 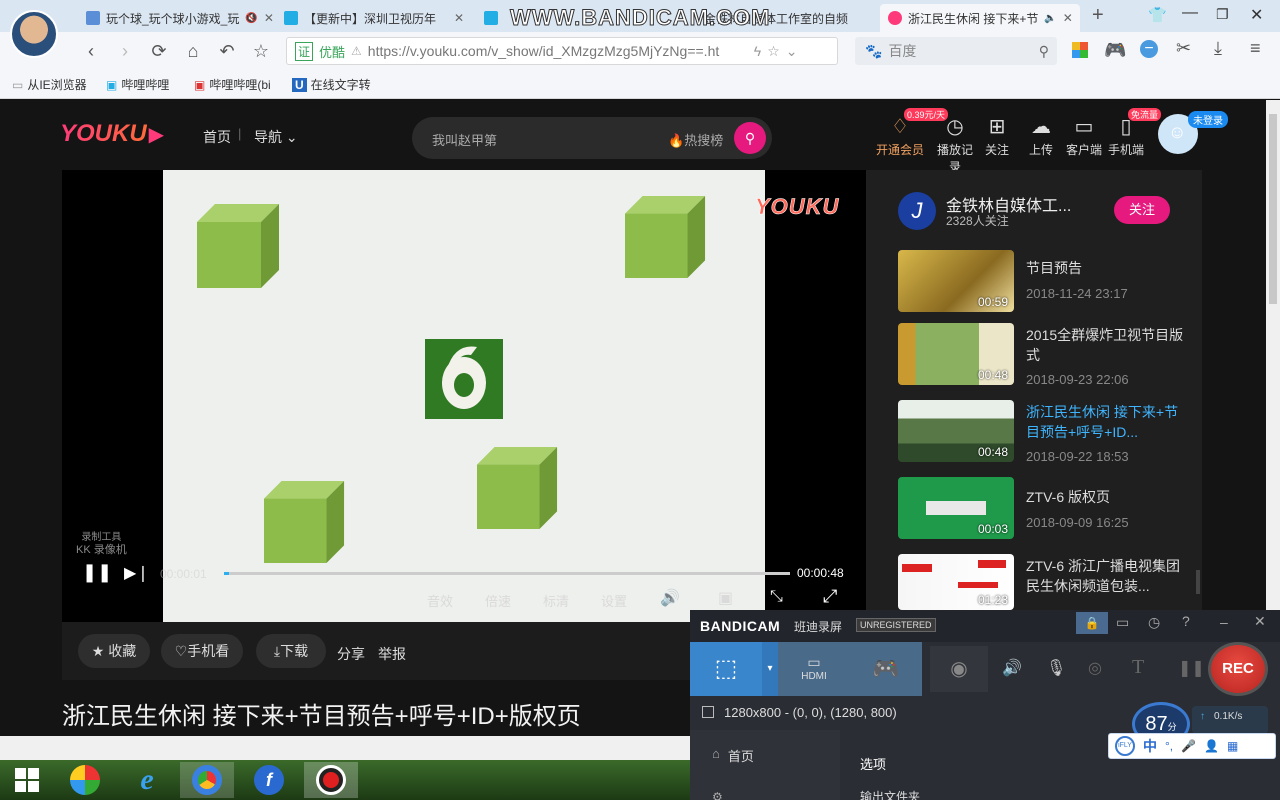 I want to click on taskbar-app-ie: e, so click(x=147, y=780).